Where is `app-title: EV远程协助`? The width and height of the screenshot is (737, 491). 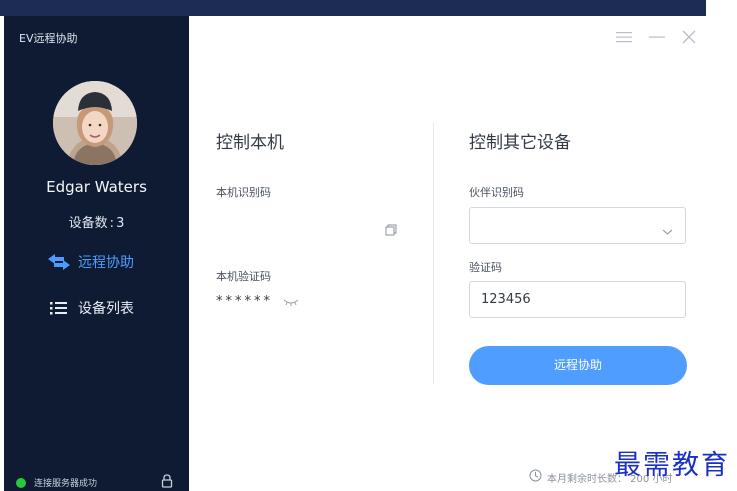 app-title: EV远程协助 is located at coordinates (48, 38).